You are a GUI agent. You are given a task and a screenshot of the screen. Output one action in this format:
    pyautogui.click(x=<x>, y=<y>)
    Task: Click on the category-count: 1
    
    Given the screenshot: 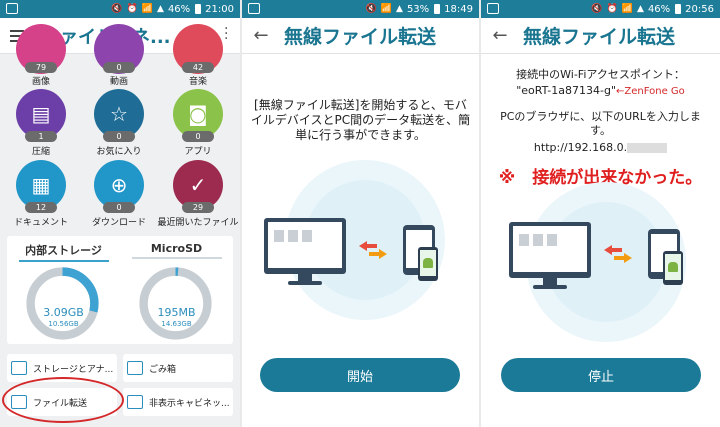 What is the action you would take?
    pyautogui.click(x=41, y=136)
    